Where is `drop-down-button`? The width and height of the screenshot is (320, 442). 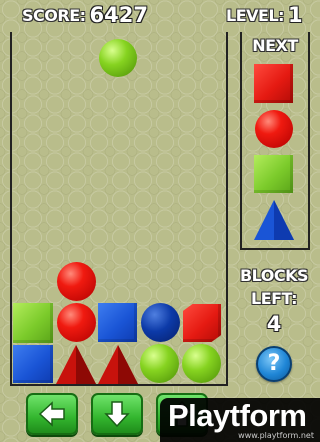
drop-down-button is located at coordinates (117, 414).